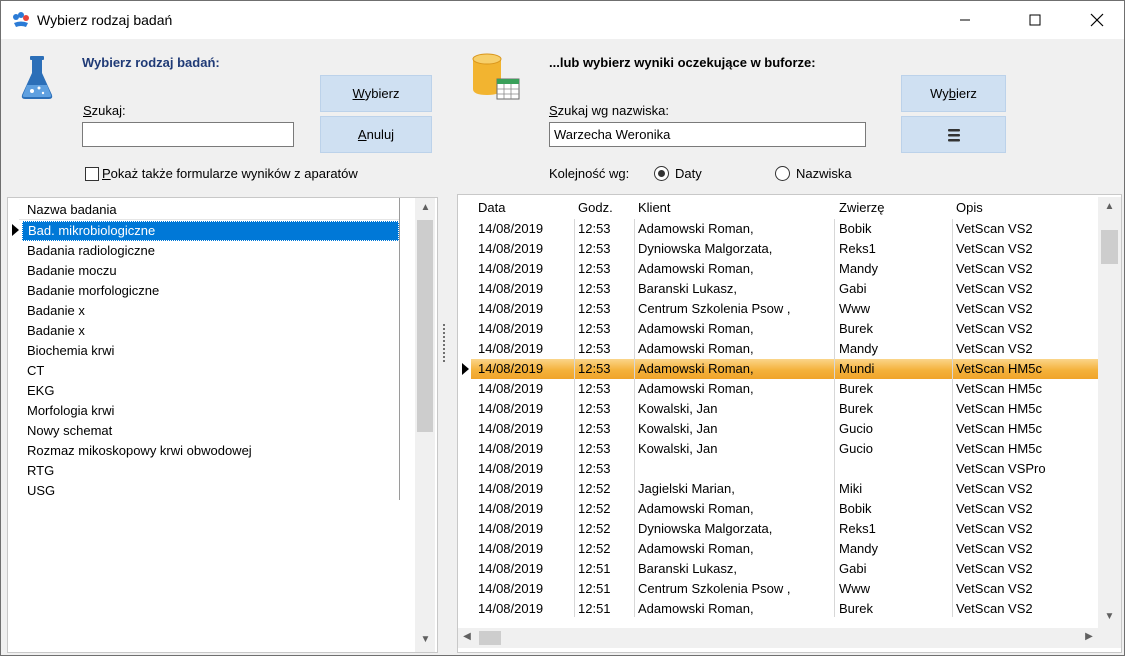  I want to click on exam-list-item: EKG, so click(210, 391).